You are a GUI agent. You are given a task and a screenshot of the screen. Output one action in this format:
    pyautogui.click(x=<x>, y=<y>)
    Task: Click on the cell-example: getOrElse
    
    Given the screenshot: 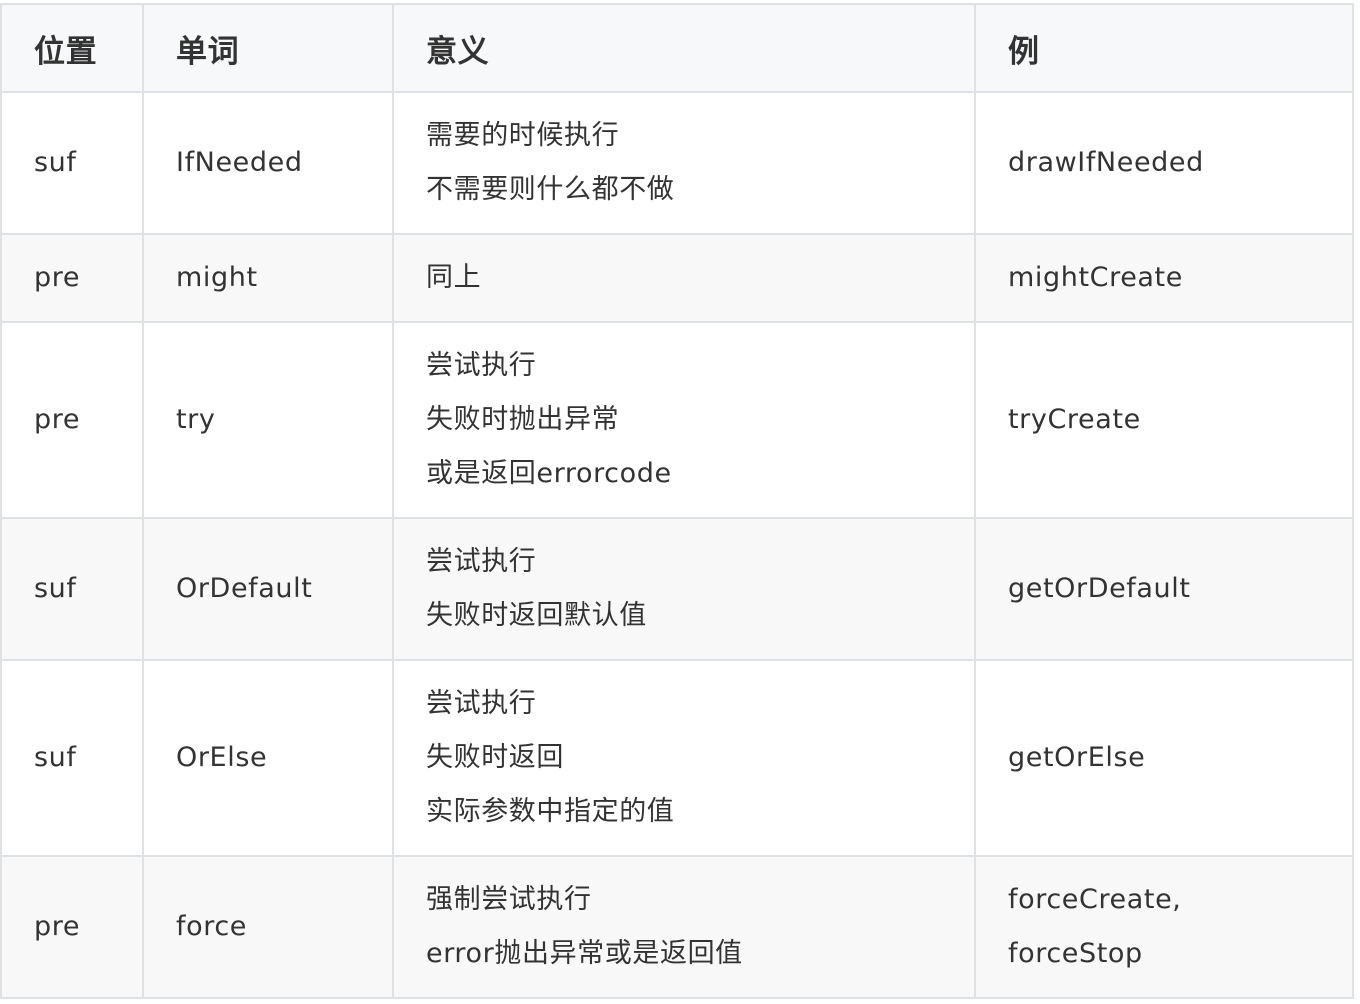 What is the action you would take?
    pyautogui.click(x=1164, y=758)
    